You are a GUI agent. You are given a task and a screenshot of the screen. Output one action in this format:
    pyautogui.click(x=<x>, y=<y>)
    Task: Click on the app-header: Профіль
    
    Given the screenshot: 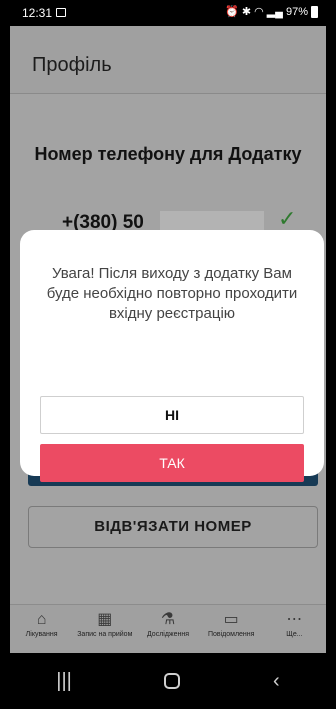 What is the action you would take?
    pyautogui.click(x=168, y=60)
    